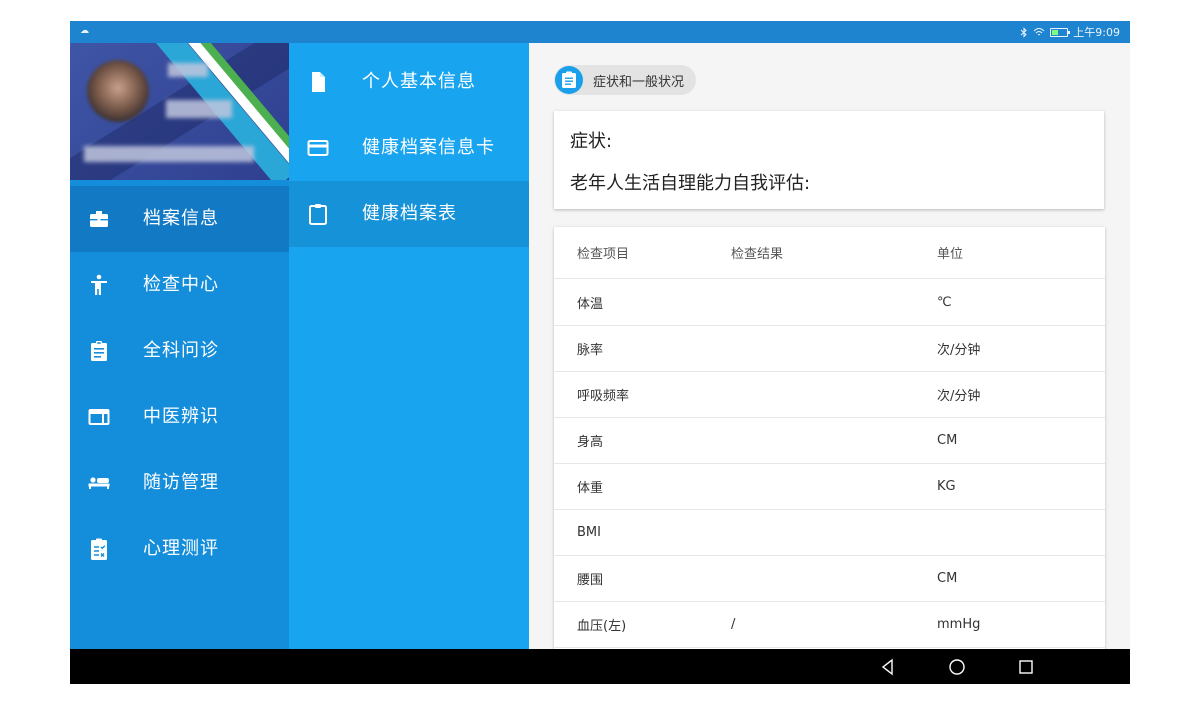 This screenshot has height=704, width=1200. I want to click on row-item: 身高, so click(590, 442).